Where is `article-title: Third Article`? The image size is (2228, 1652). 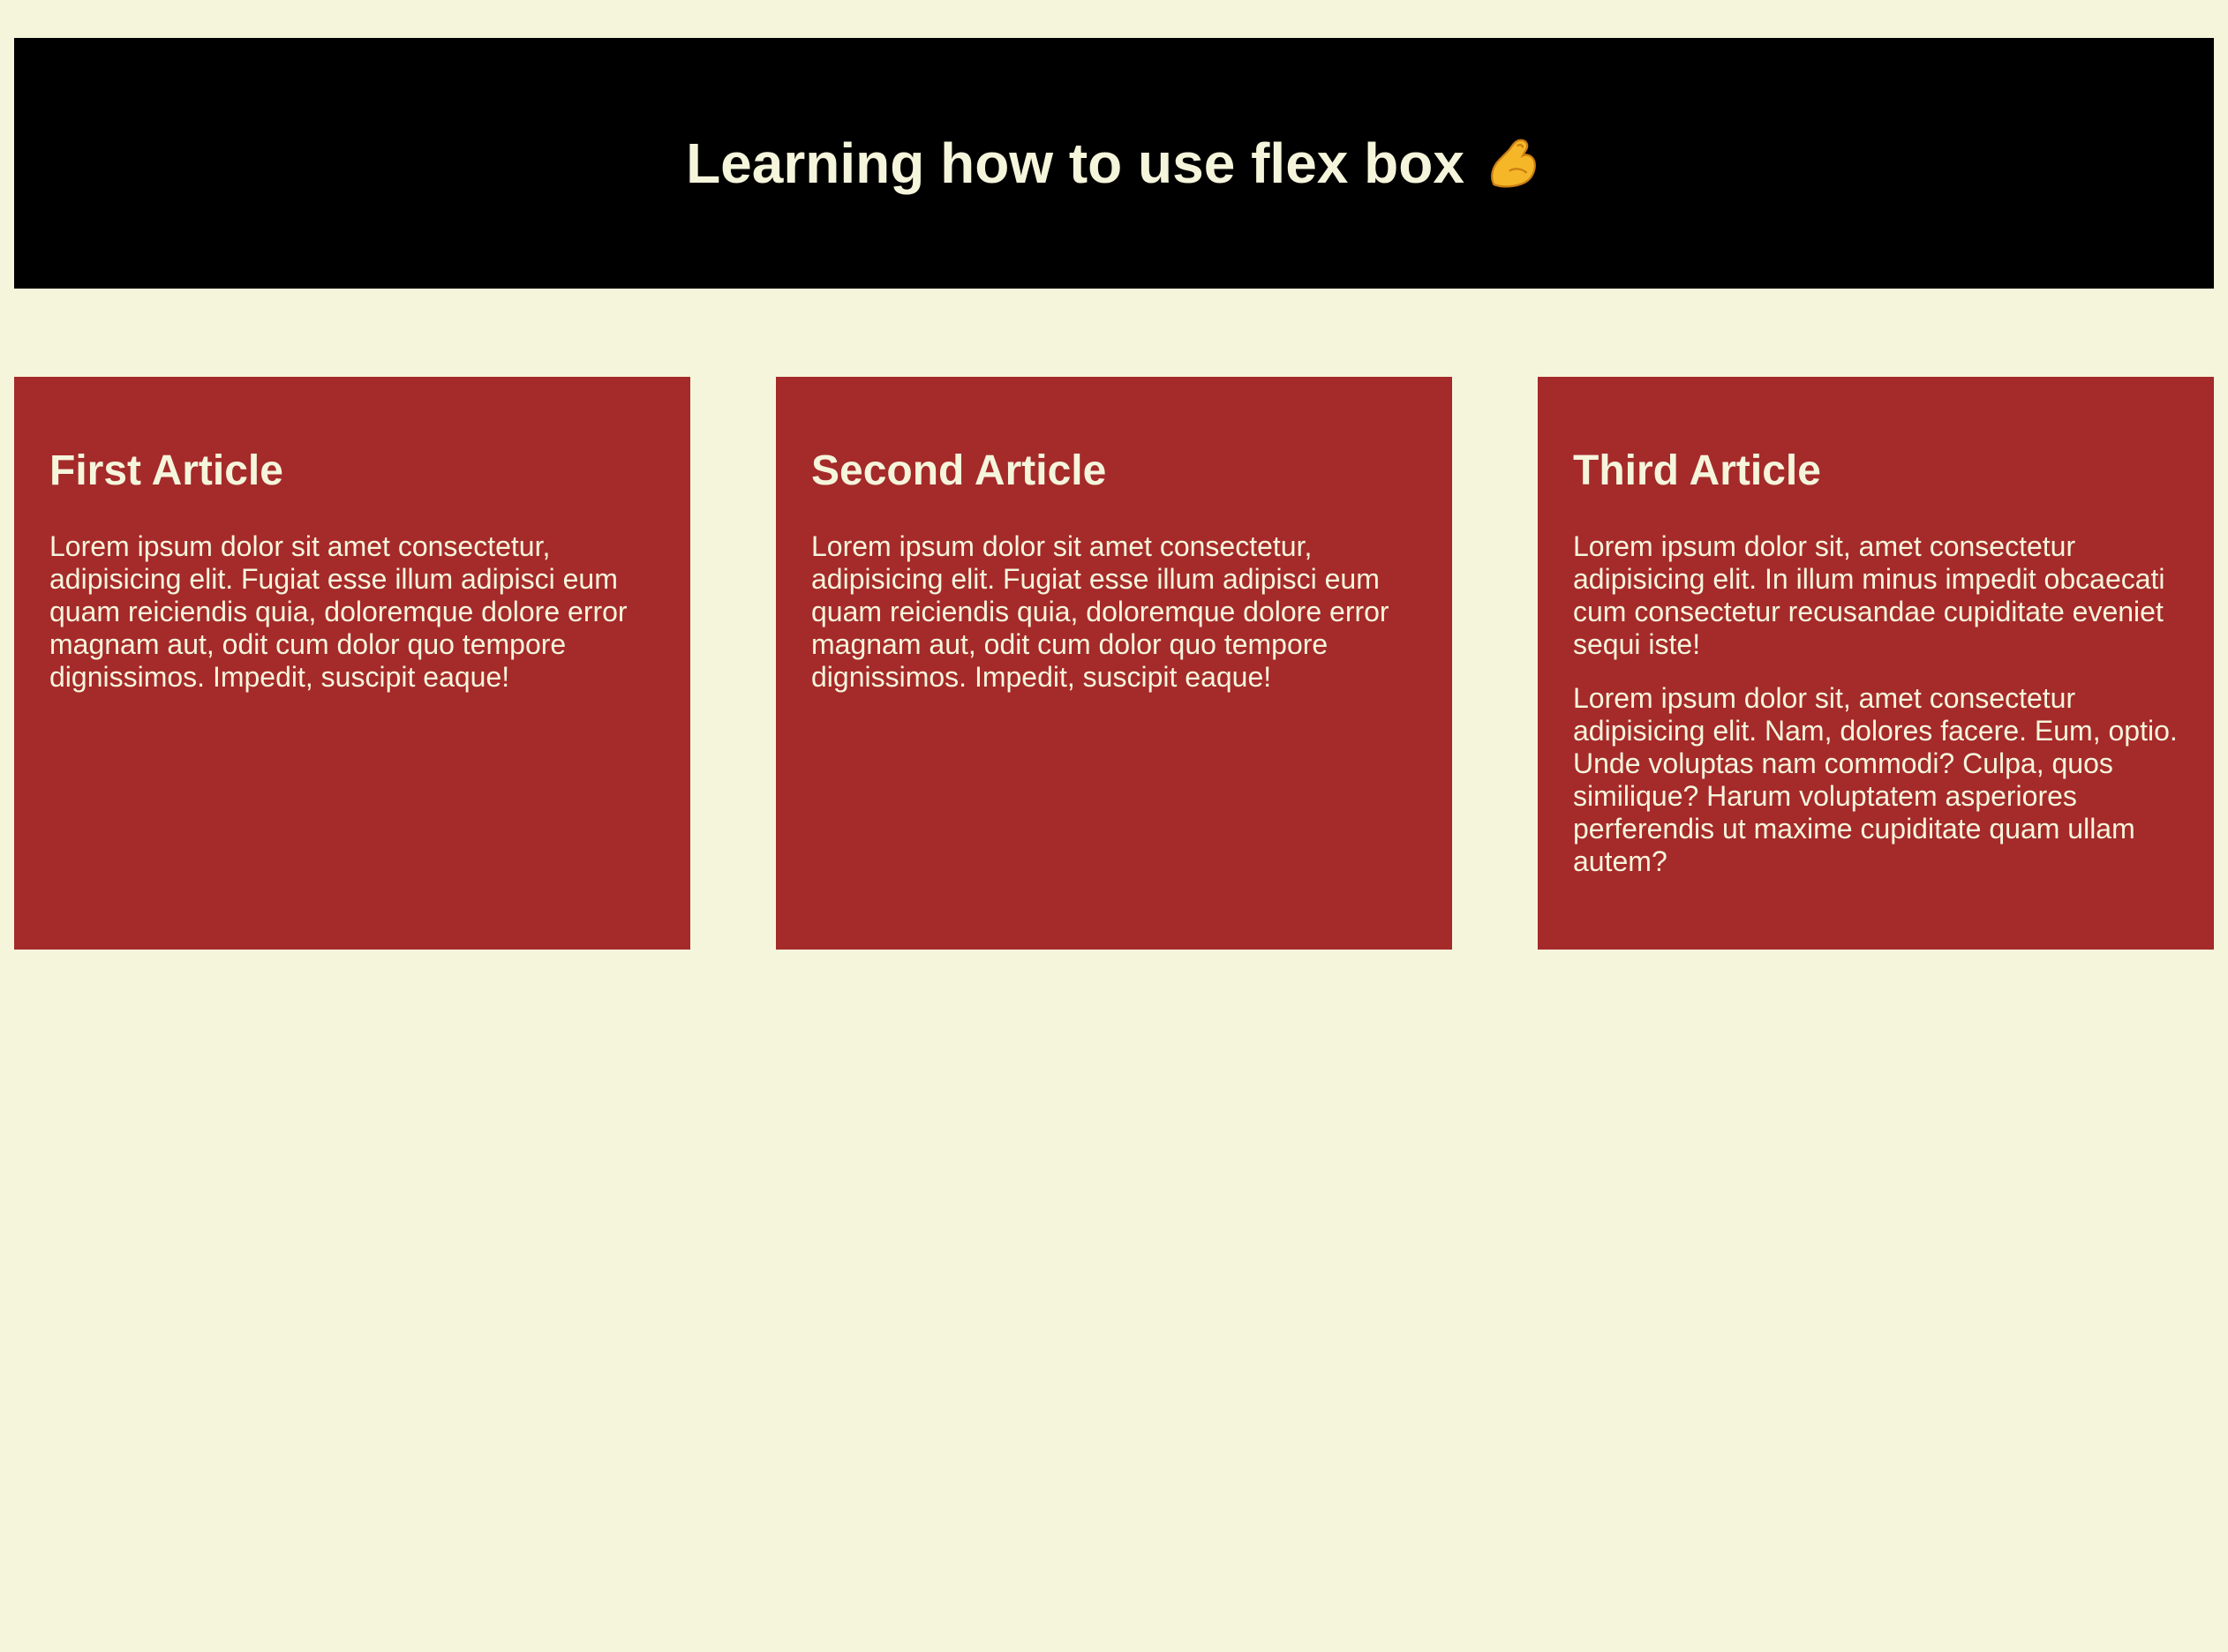 article-title: Third Article is located at coordinates (1697, 470).